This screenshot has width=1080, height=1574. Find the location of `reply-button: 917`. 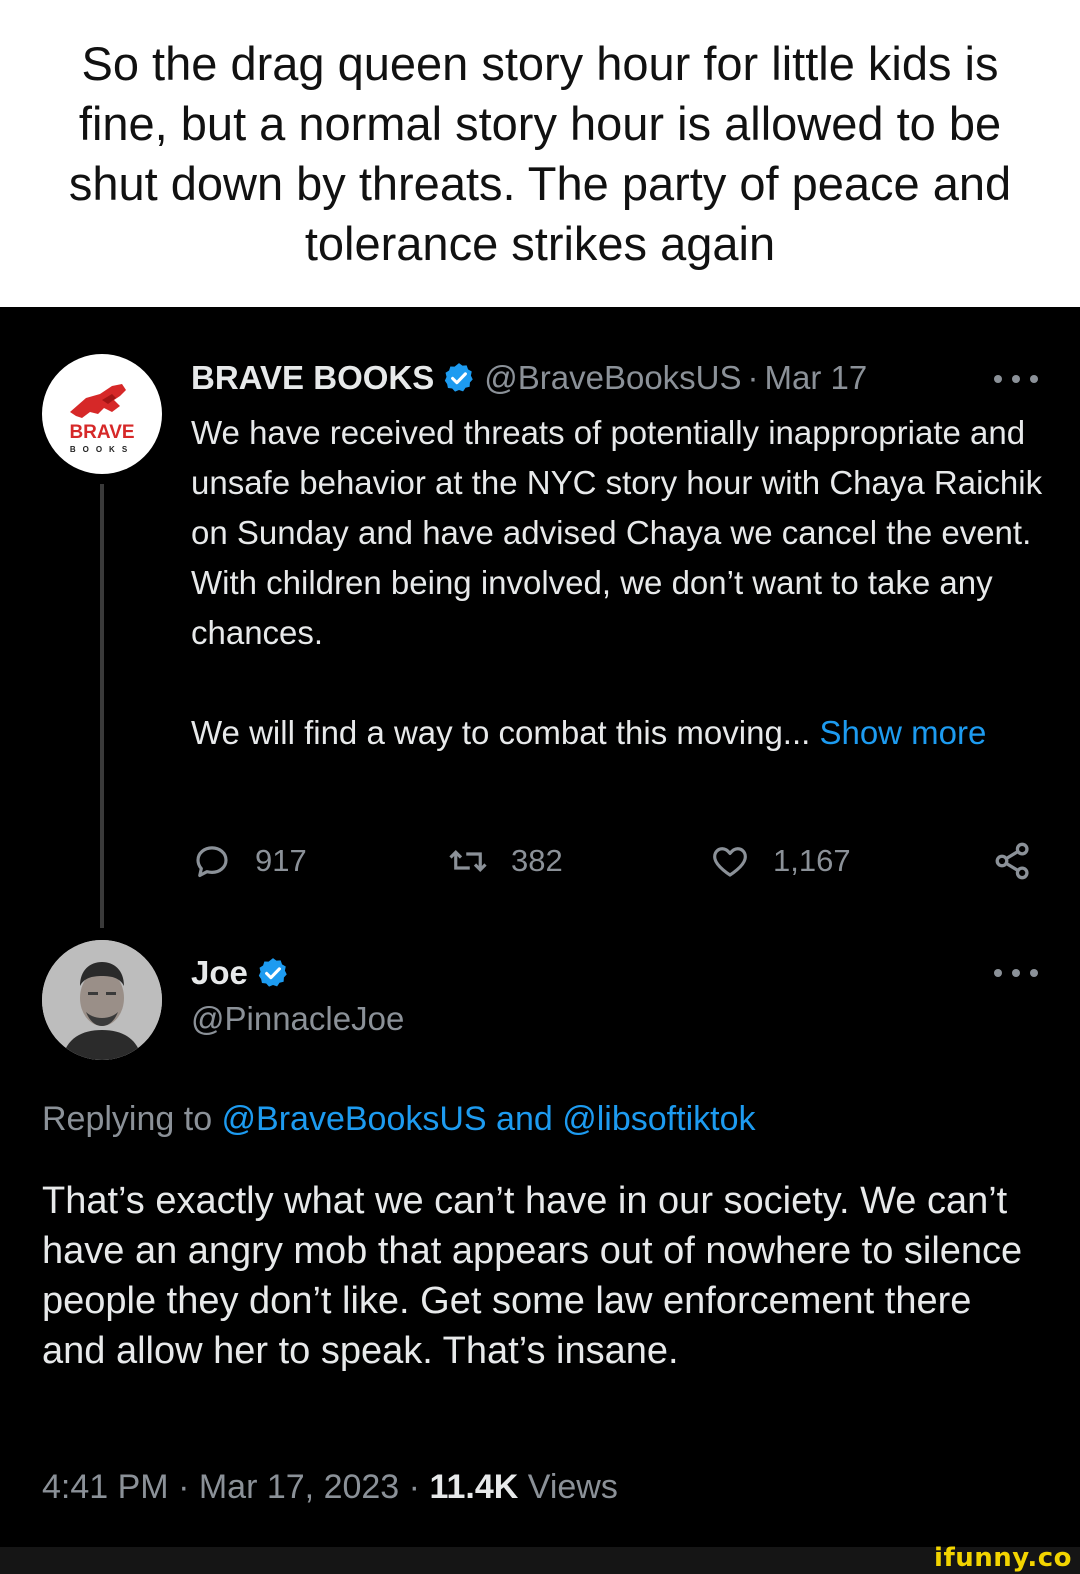

reply-button: 917 is located at coordinates (249, 861).